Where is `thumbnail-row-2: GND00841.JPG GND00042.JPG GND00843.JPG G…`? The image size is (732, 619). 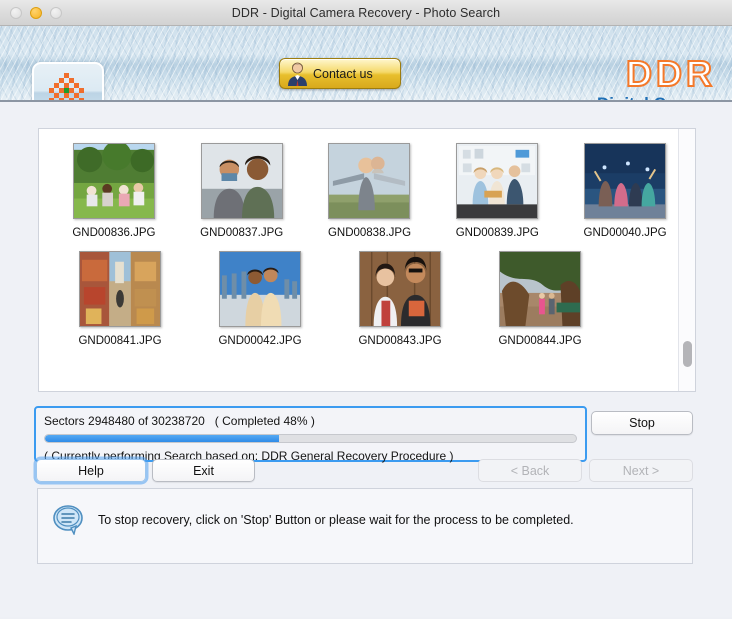 thumbnail-row-2: GND00841.JPG GND00042.JPG GND00843.JPG G… is located at coordinates (358, 299).